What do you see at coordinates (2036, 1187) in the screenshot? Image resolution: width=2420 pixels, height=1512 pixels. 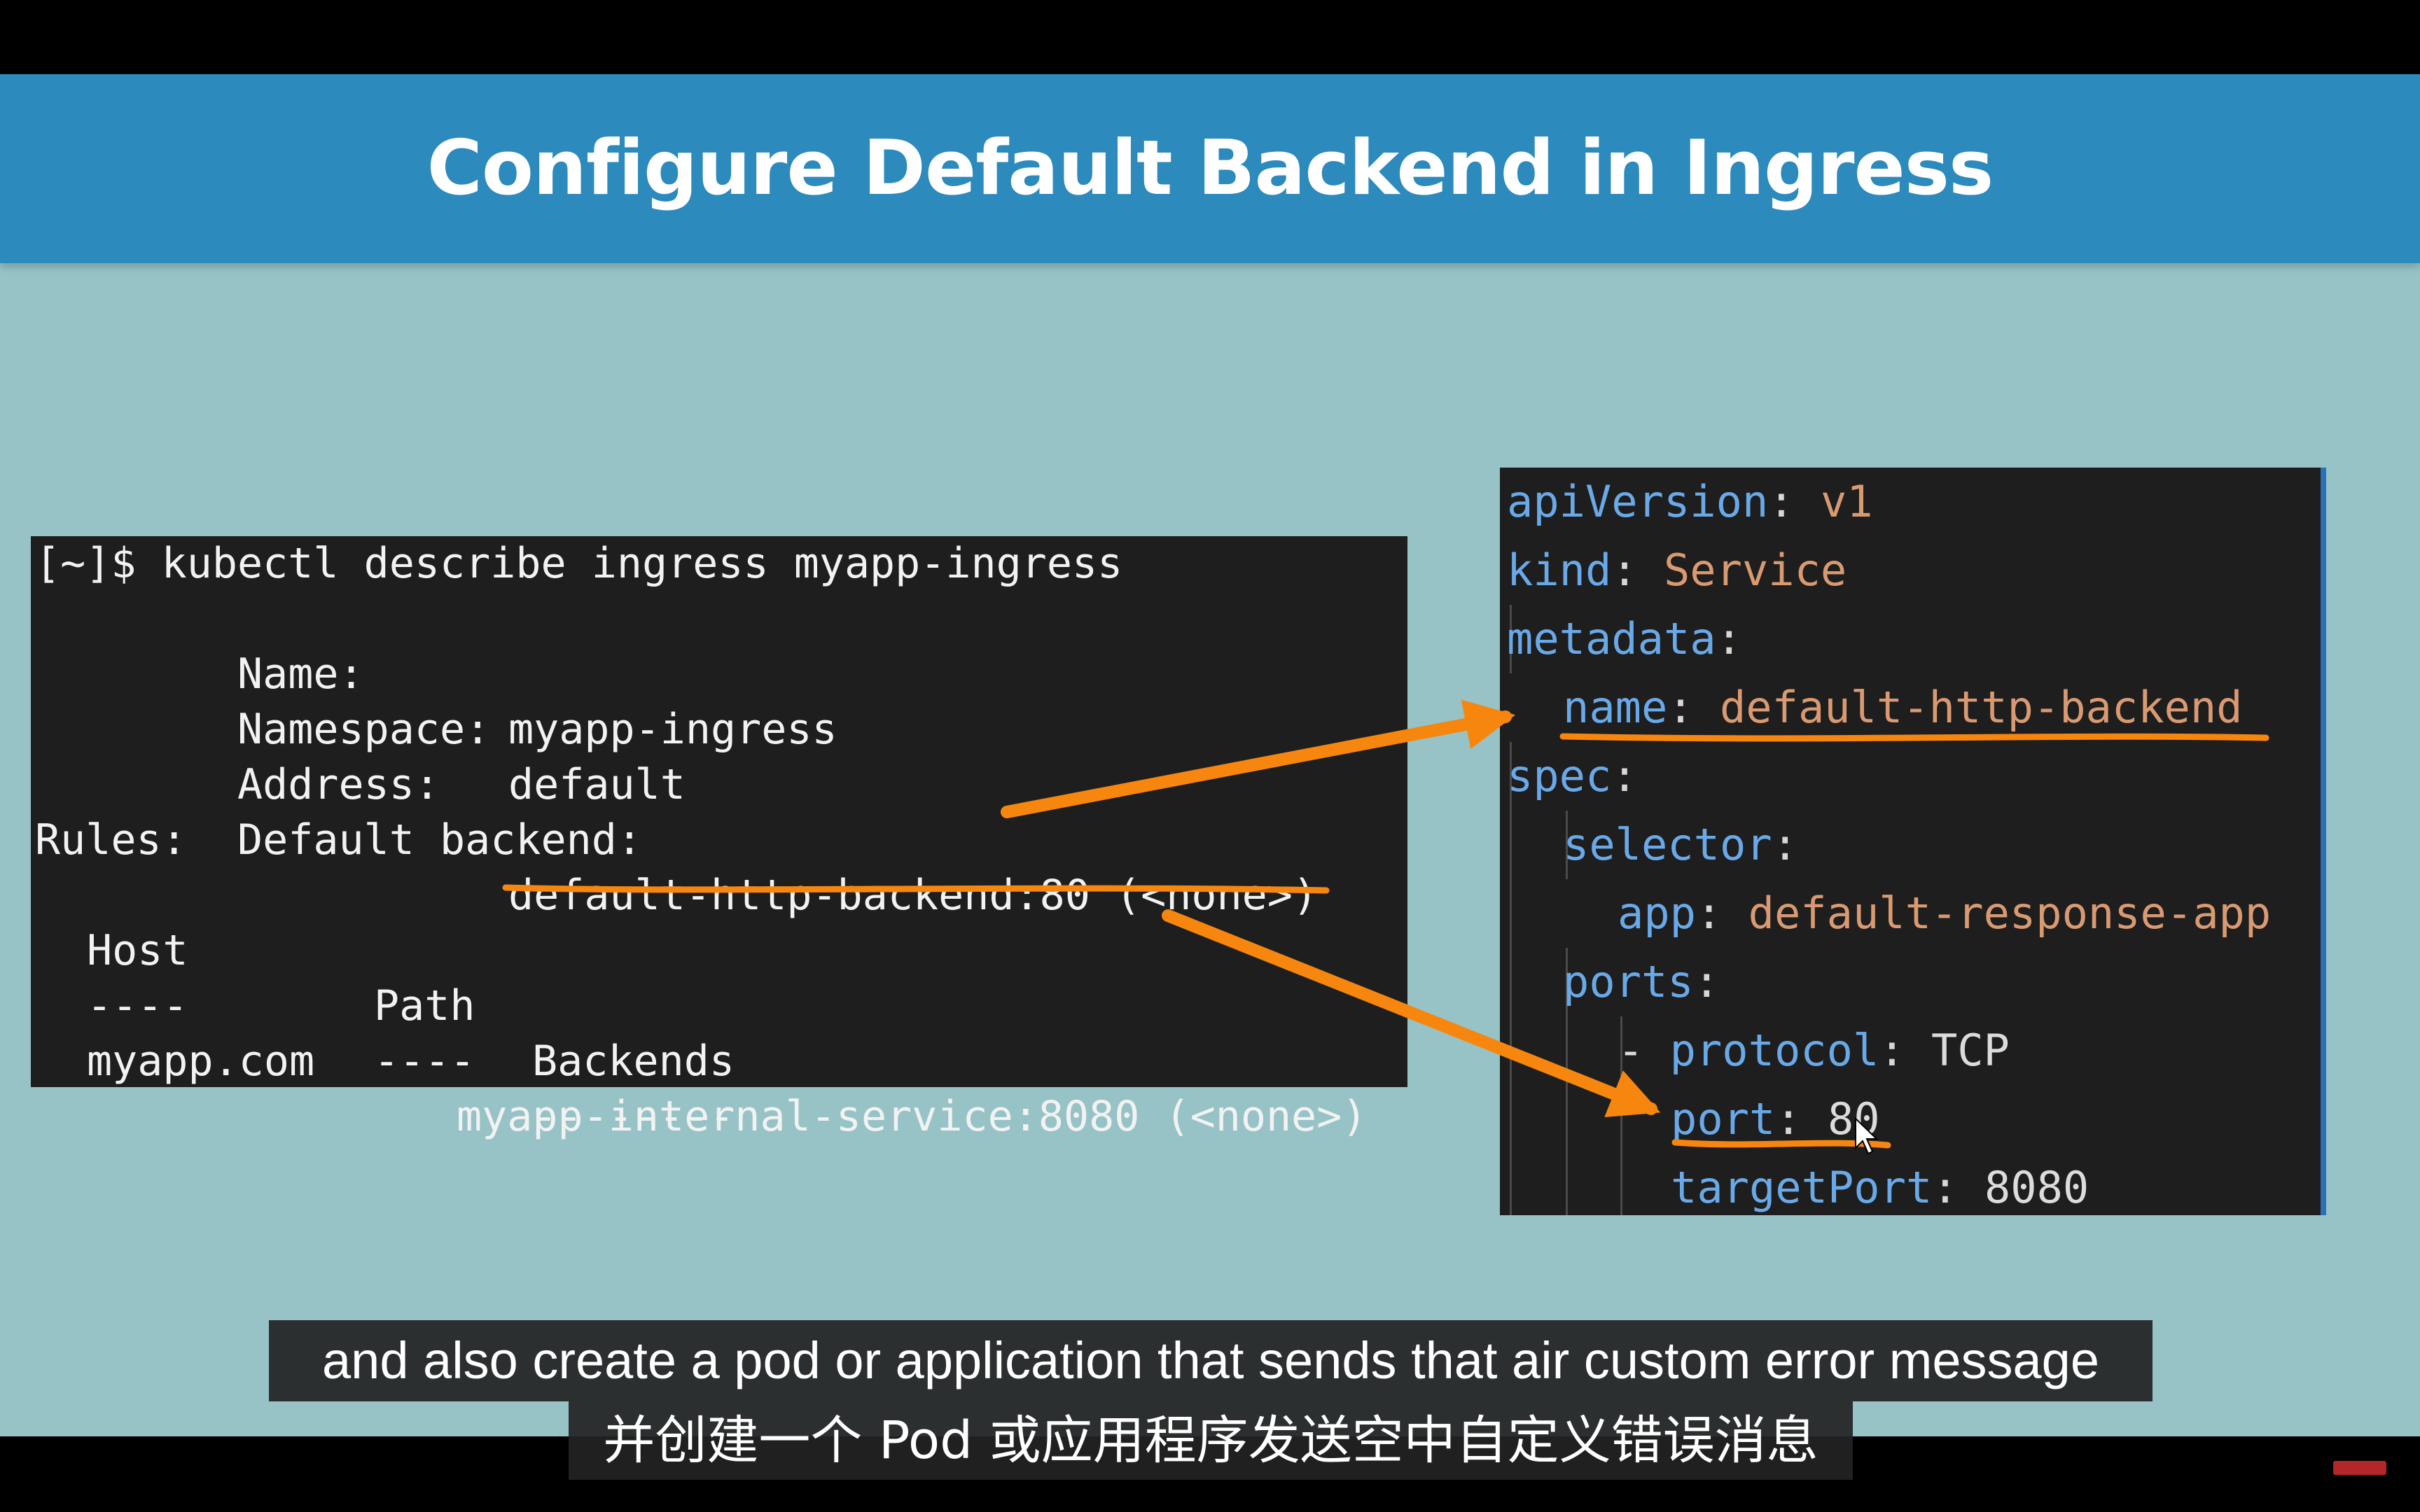 I see `yaml-value: 8080` at bounding box center [2036, 1187].